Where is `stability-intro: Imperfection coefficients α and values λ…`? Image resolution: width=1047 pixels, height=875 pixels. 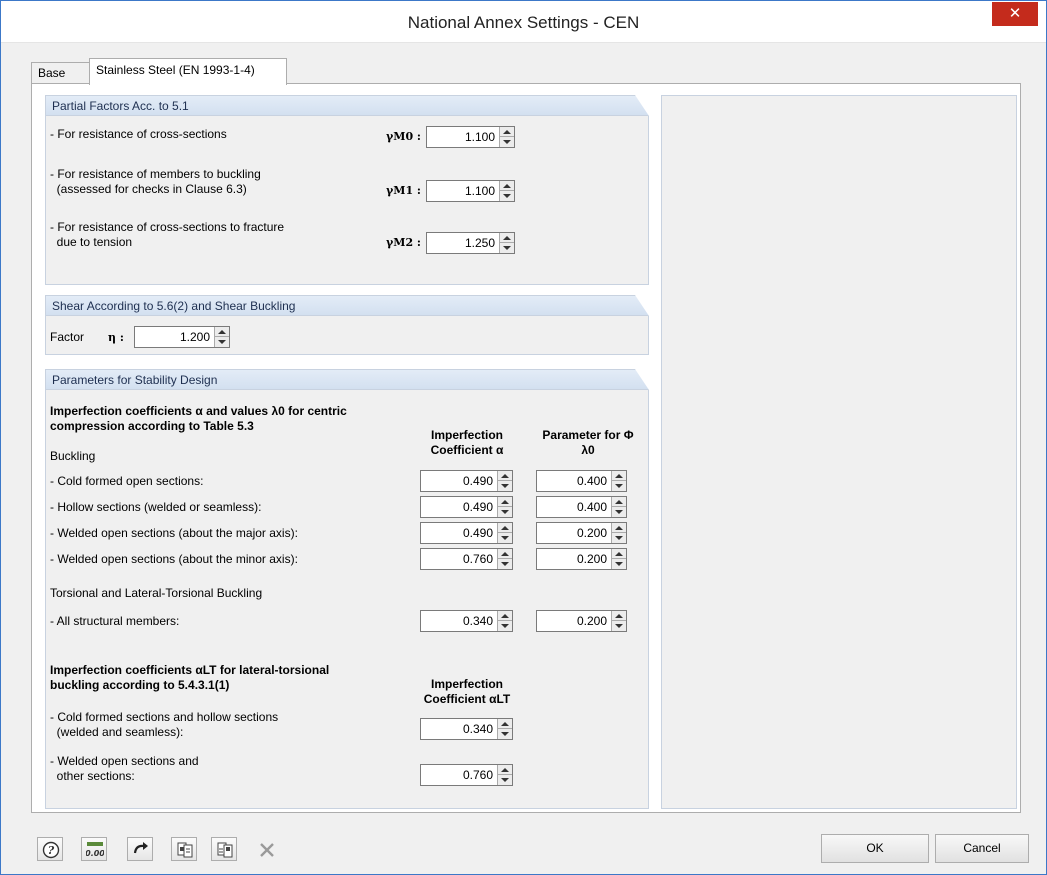
stability-intro: Imperfection coefficients α and values λ… is located at coordinates (198, 418).